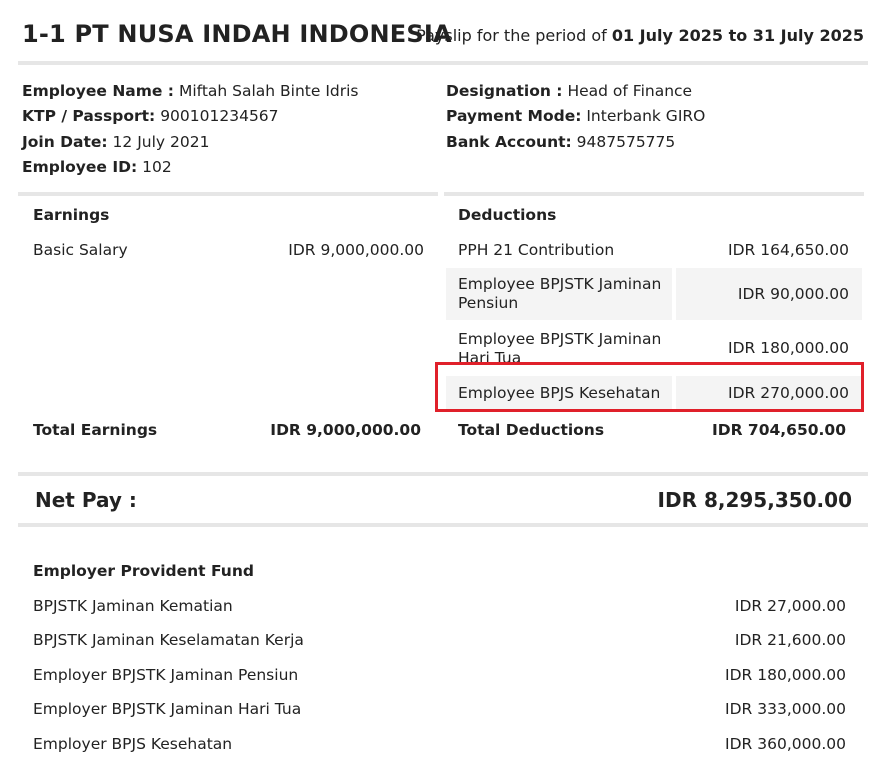  I want to click on provident-value: IDR 333,000.00, so click(785, 709).